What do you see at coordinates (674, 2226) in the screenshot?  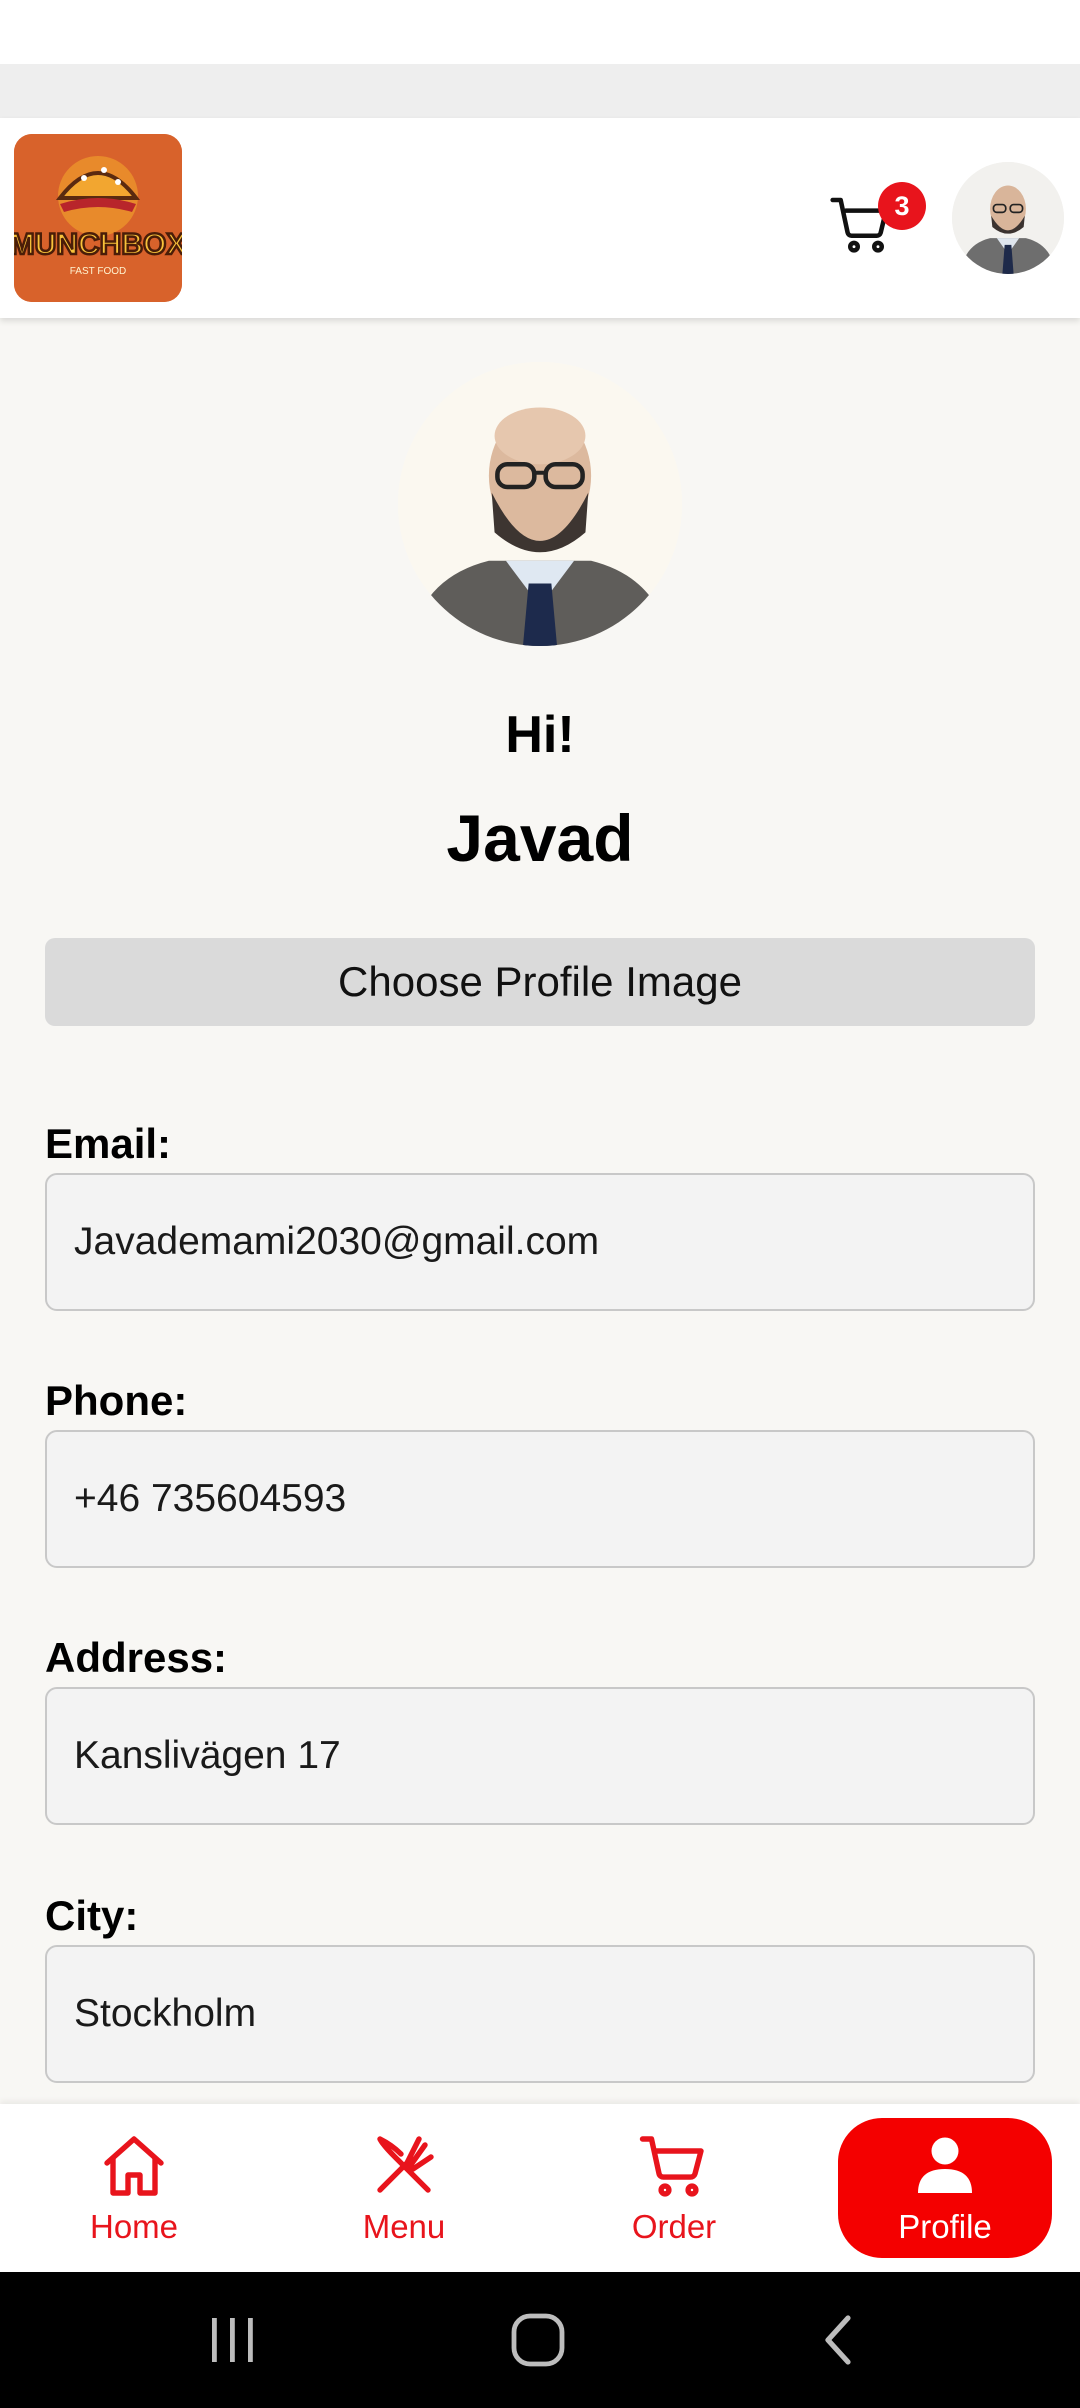 I see `nav-order-label: Order` at bounding box center [674, 2226].